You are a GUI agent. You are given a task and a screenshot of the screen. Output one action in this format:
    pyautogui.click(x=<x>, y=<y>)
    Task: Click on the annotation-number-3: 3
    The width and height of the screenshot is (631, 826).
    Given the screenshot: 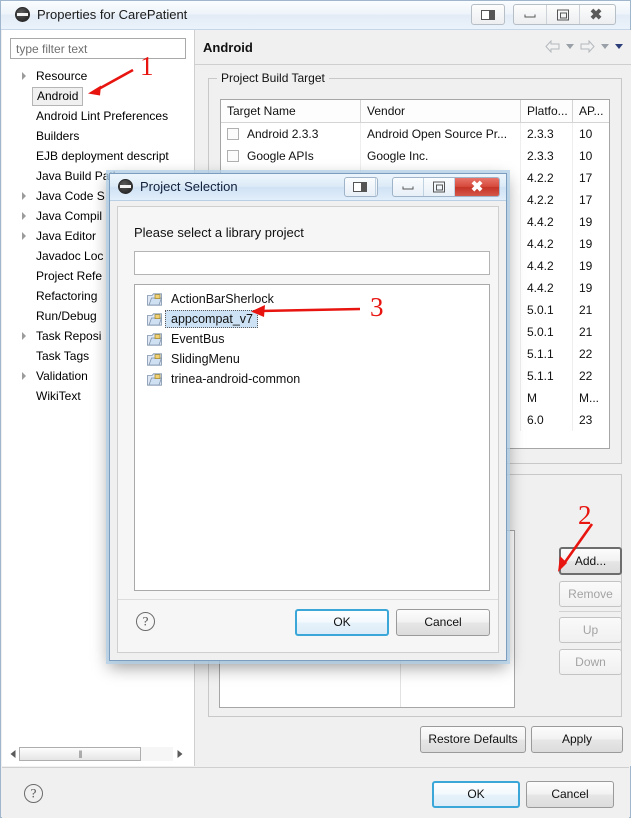 What is the action you would take?
    pyautogui.click(x=377, y=307)
    